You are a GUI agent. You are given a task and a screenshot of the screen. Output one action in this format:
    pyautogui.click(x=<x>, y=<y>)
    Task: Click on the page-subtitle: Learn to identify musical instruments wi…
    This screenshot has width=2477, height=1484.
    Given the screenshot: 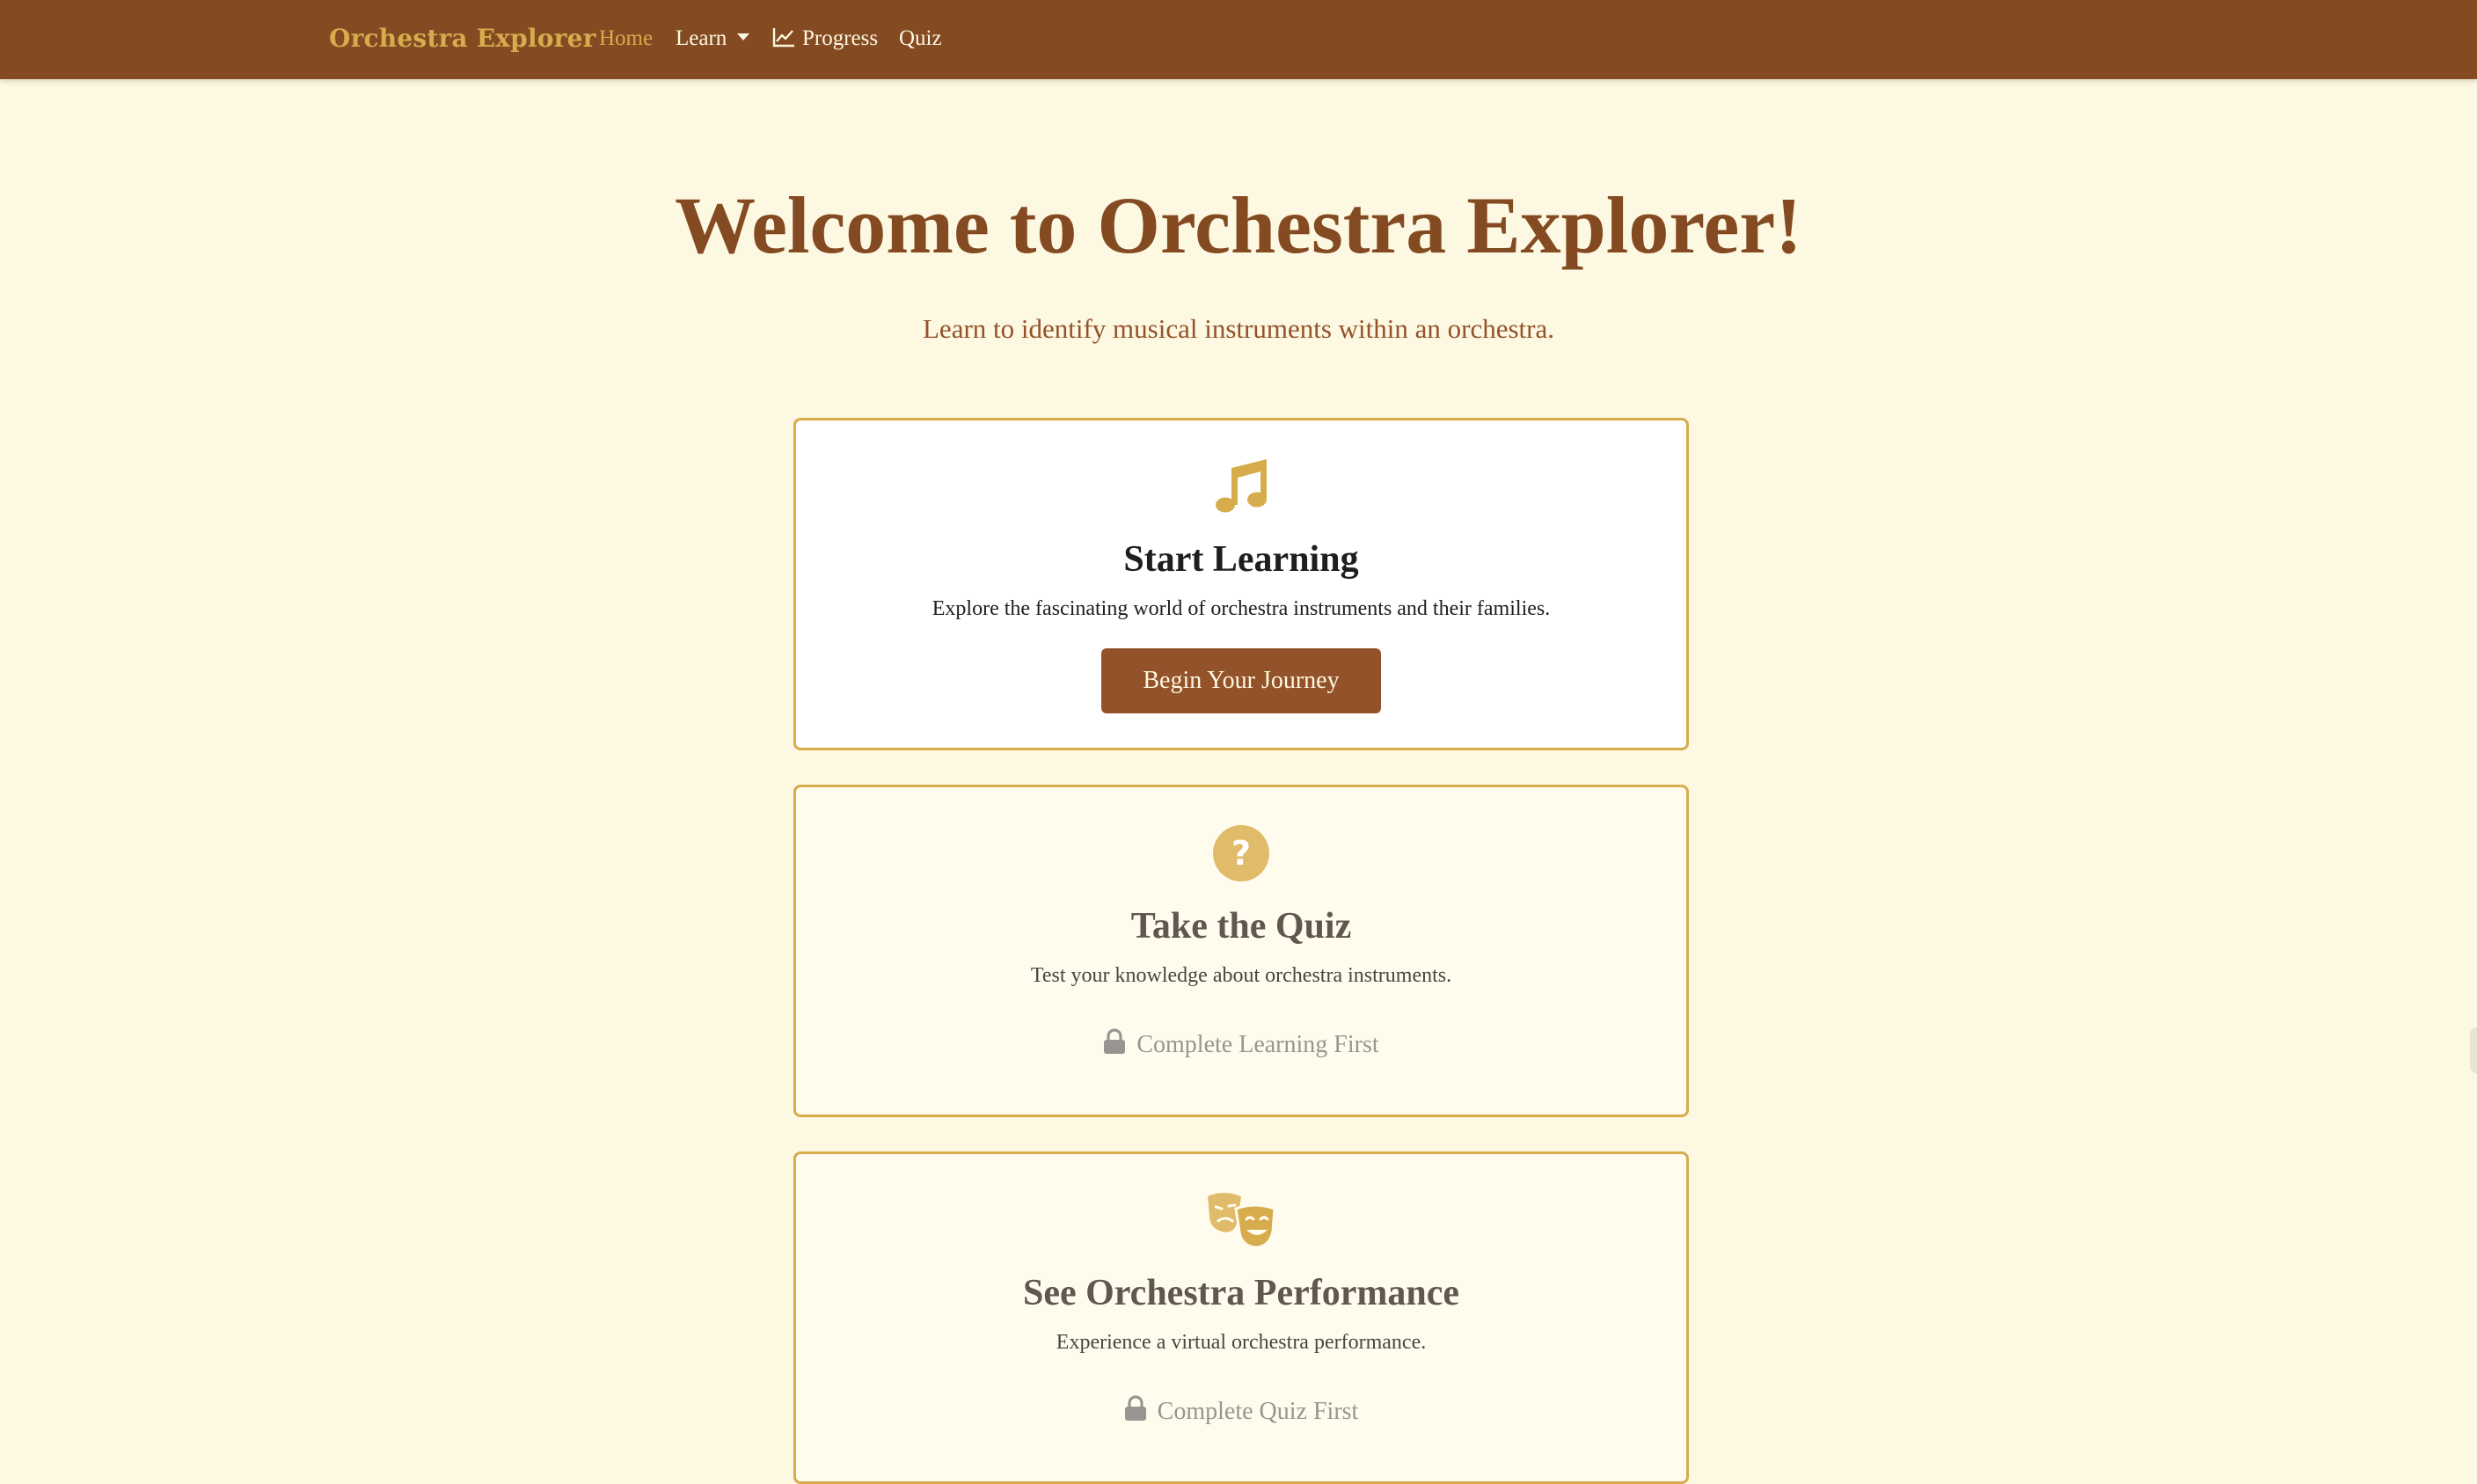 What is the action you would take?
    pyautogui.click(x=1238, y=328)
    